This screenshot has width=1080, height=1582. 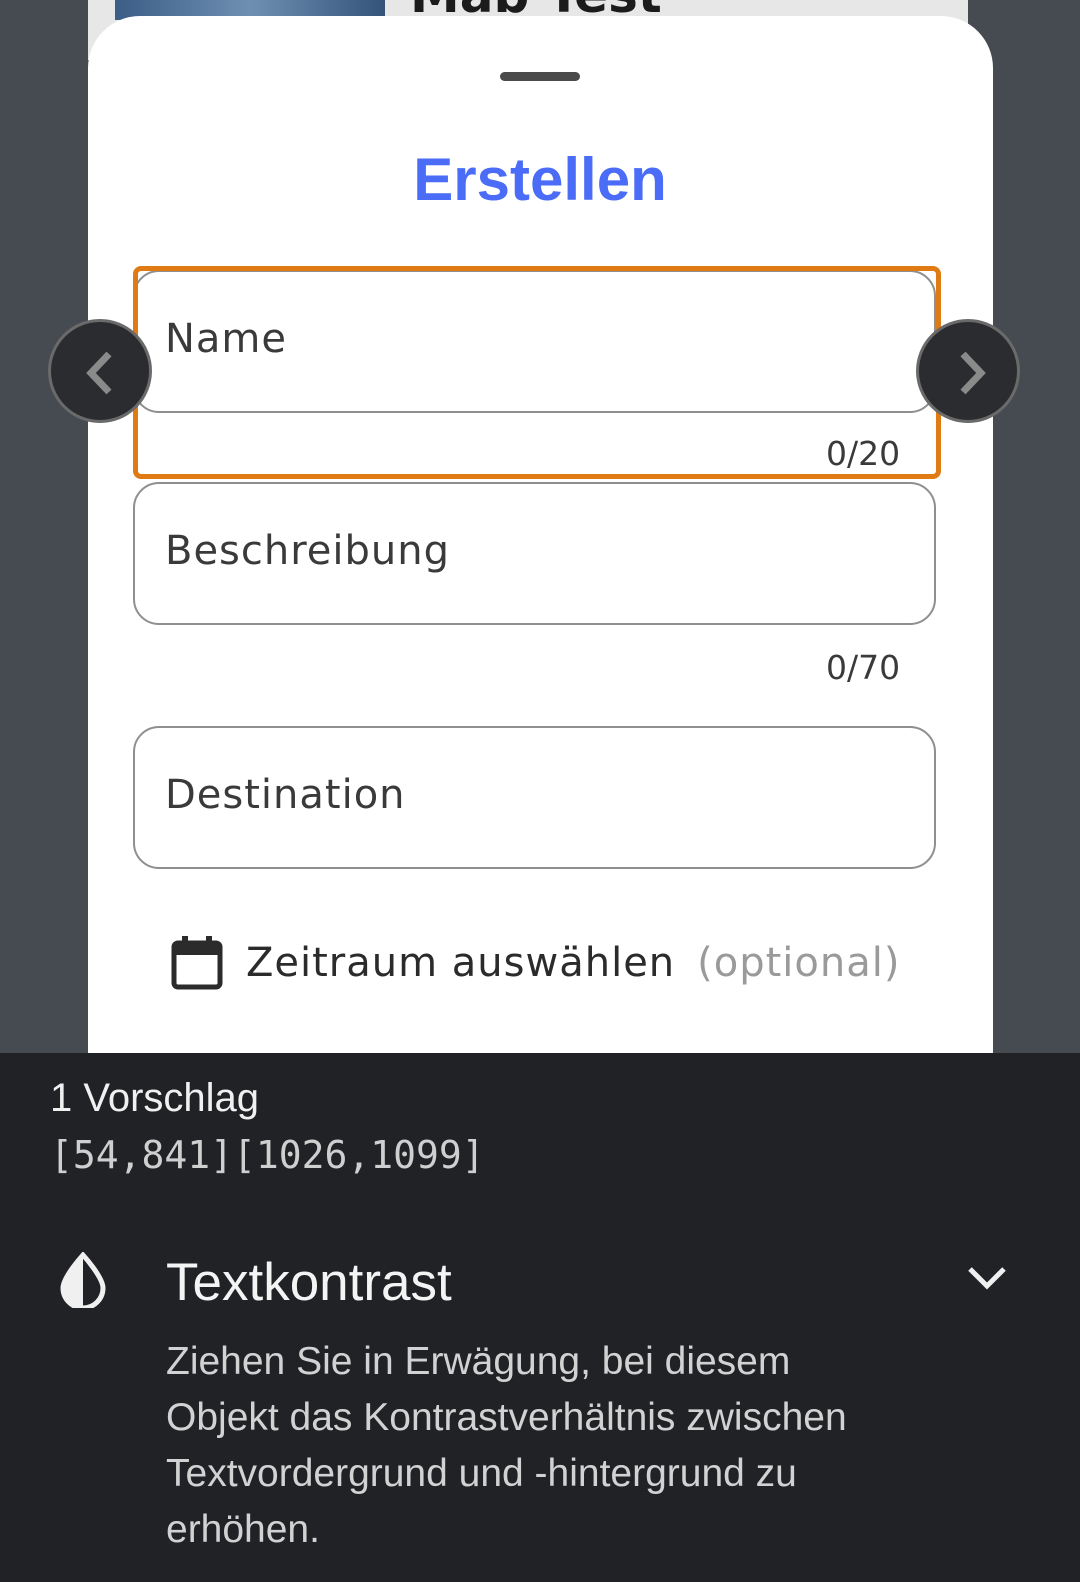 I want to click on date-range-label: Zeitraum auswählen, so click(x=461, y=963).